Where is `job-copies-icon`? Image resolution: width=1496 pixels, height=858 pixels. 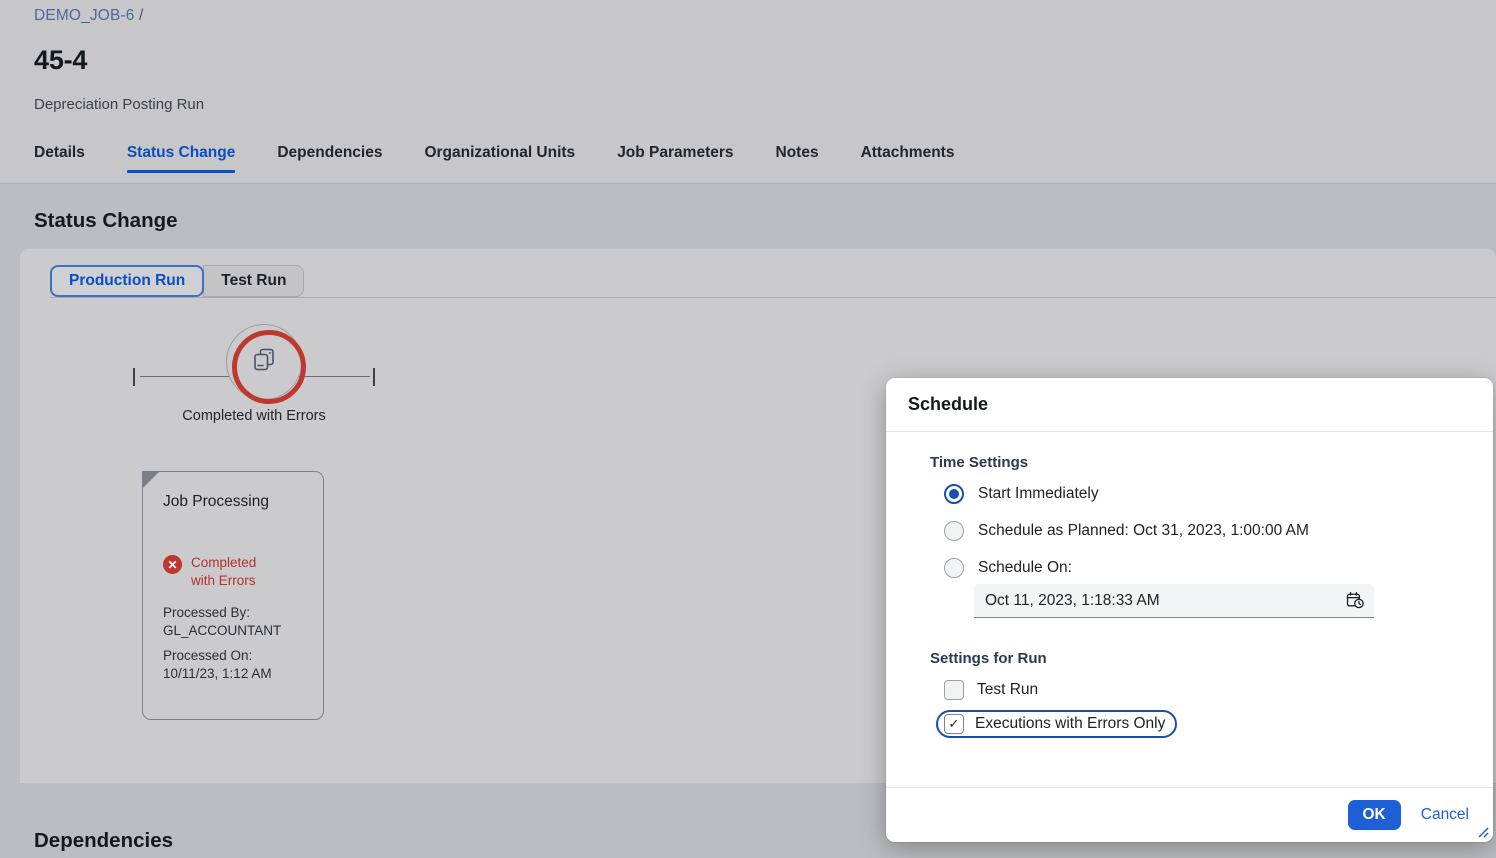 job-copies-icon is located at coordinates (264, 362).